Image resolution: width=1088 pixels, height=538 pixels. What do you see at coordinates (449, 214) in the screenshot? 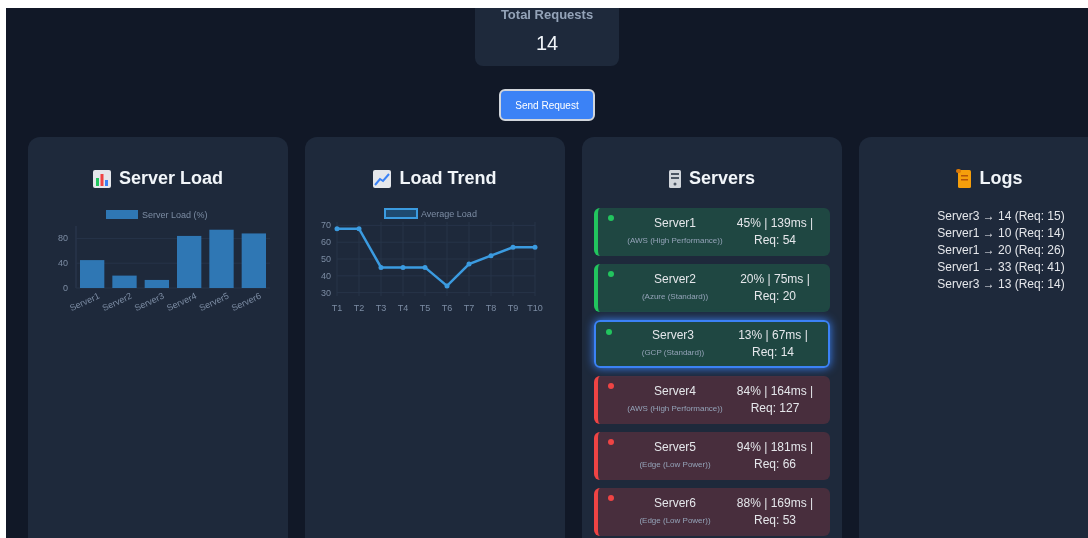
I see `legend-label: Average Load` at bounding box center [449, 214].